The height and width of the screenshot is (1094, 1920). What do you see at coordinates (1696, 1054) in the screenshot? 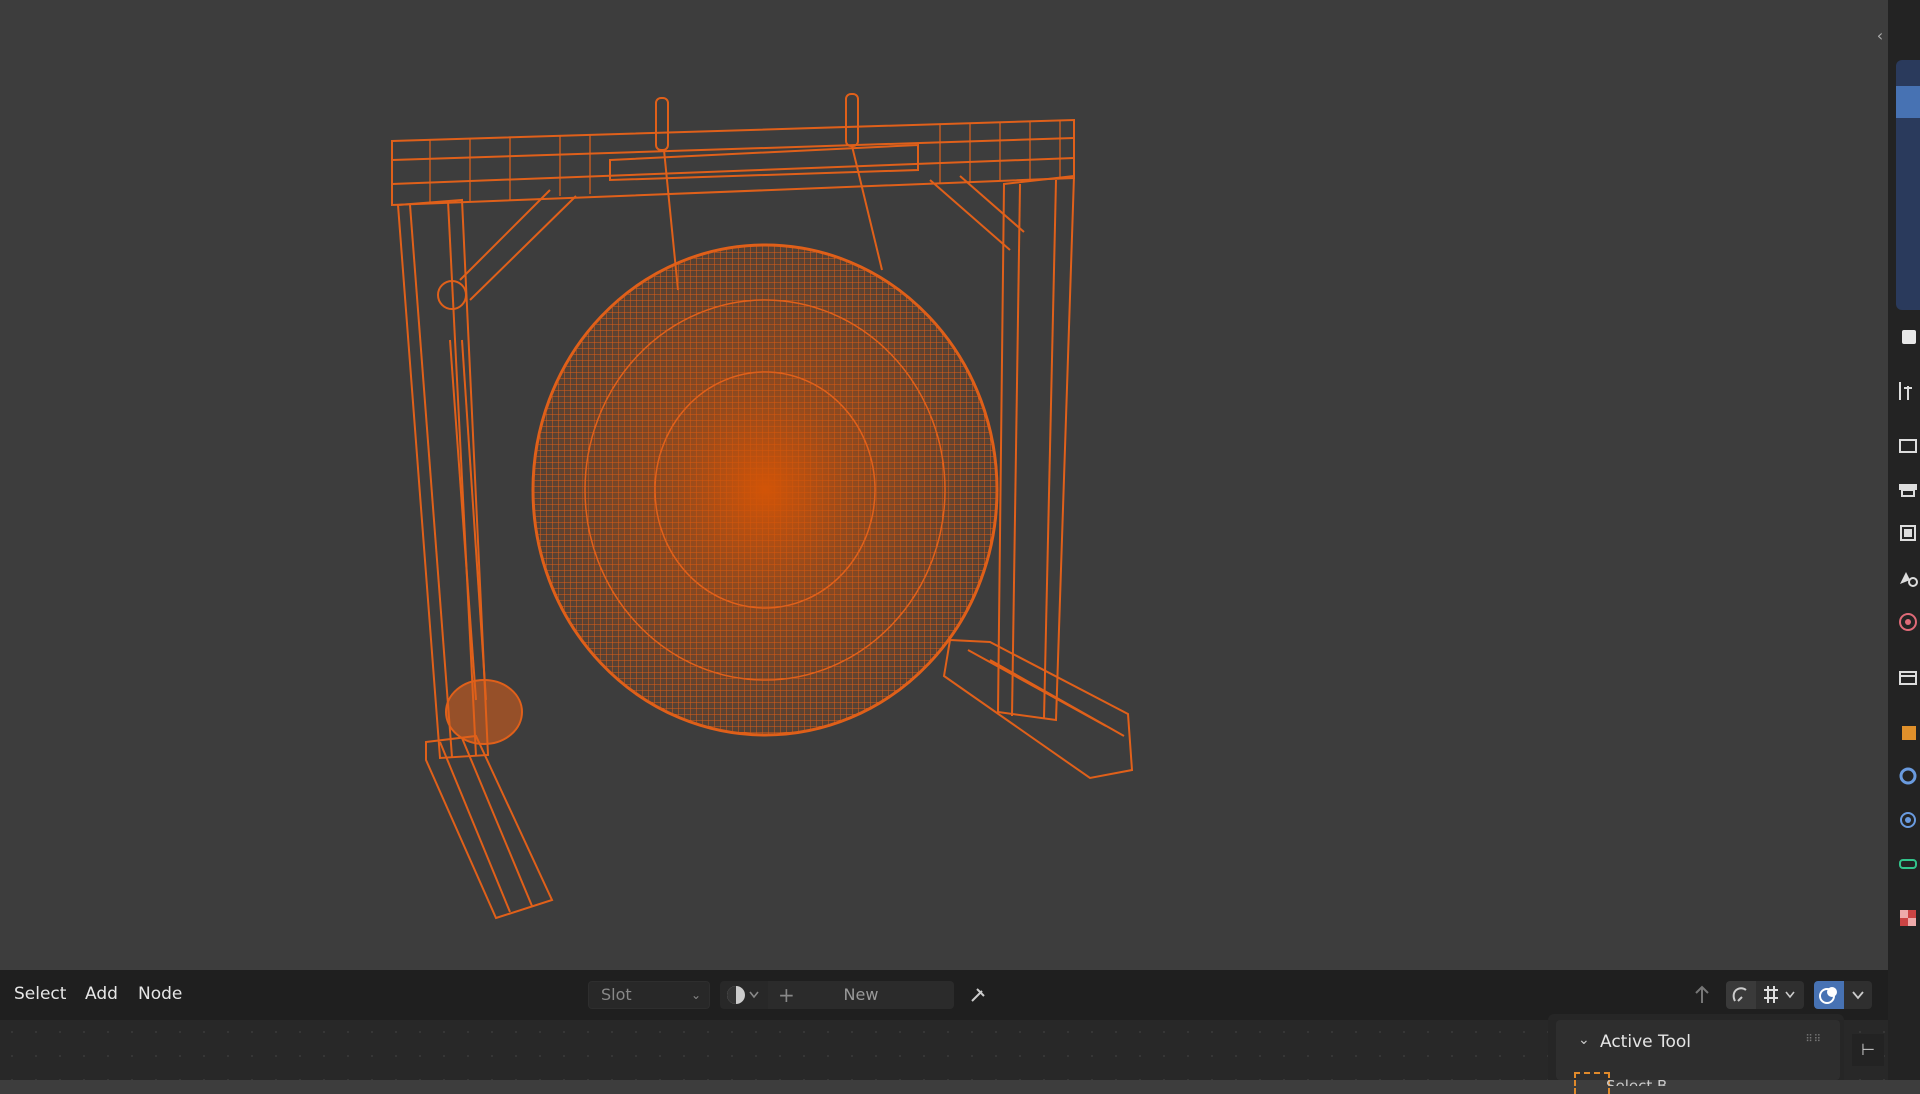
I see `active-tool-panel: ⌄ Active Tool ⠿⠿ Select B` at bounding box center [1696, 1054].